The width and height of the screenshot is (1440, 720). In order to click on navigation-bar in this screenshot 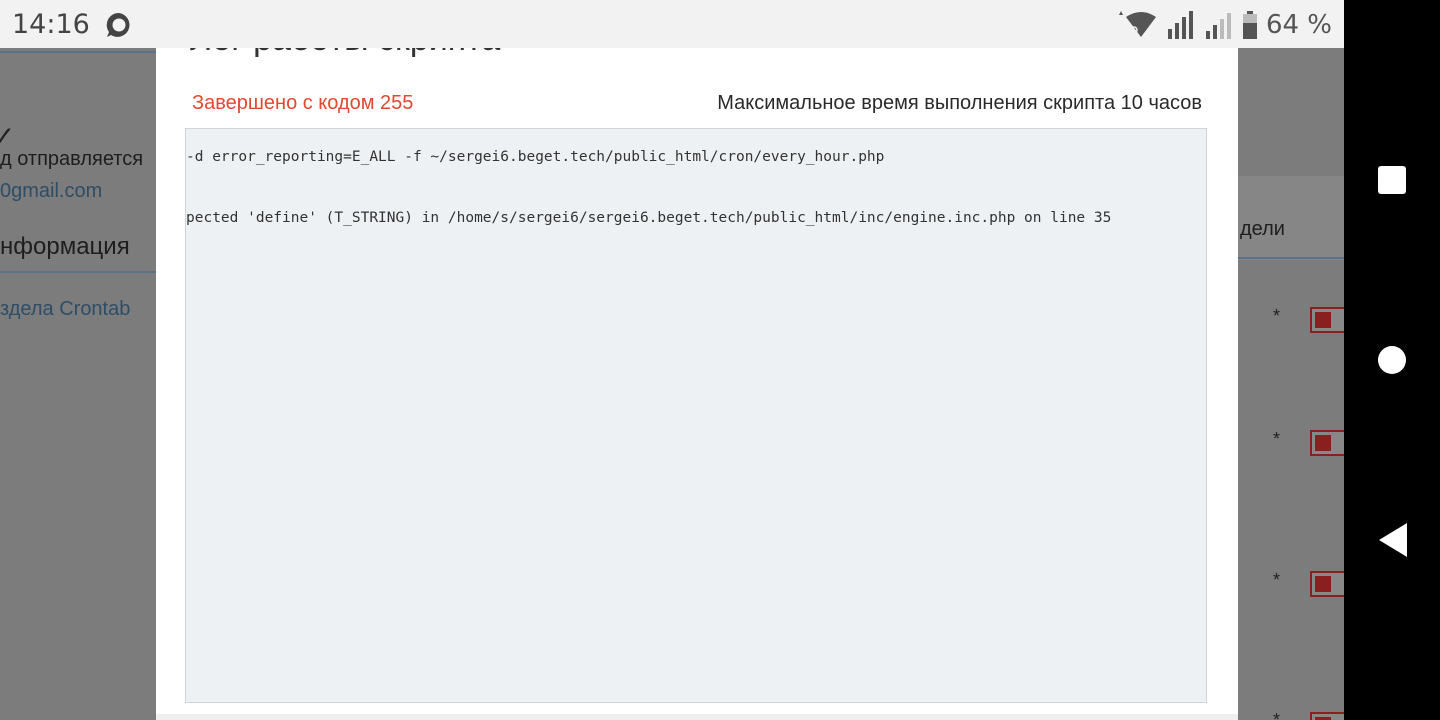, I will do `click(1392, 360)`.